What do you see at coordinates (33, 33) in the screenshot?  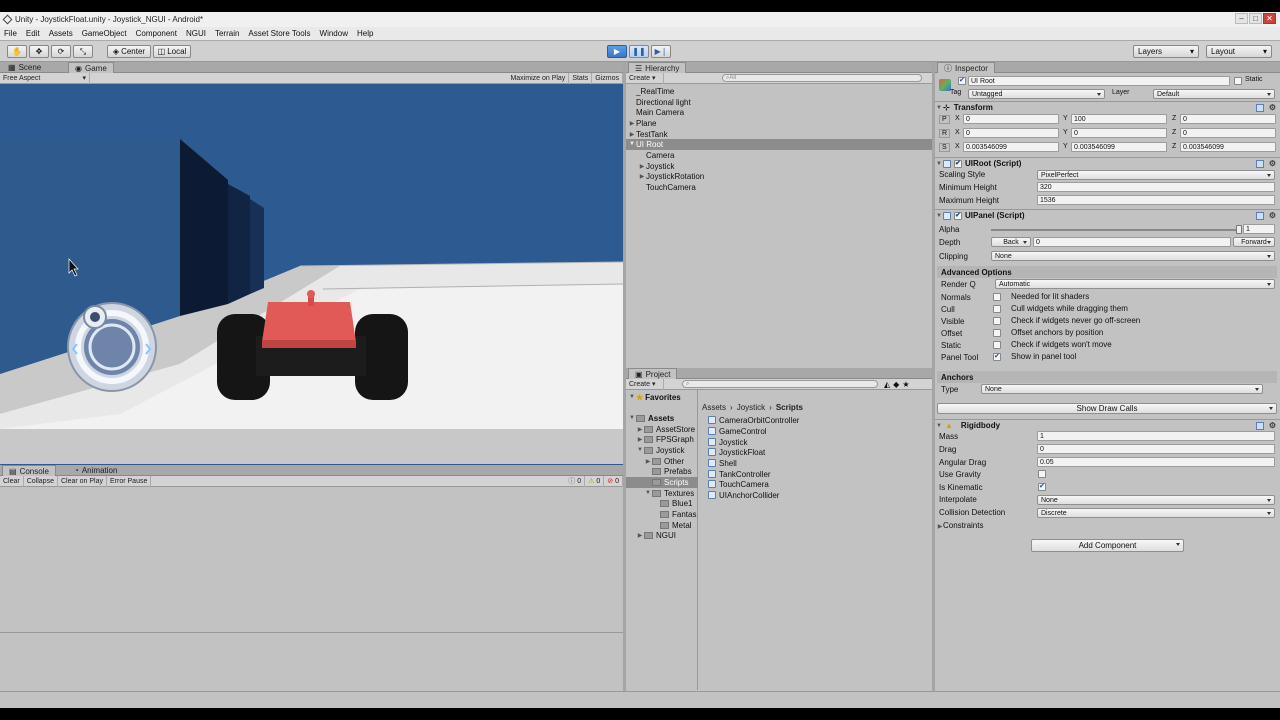 I see `menu-edit: Edit` at bounding box center [33, 33].